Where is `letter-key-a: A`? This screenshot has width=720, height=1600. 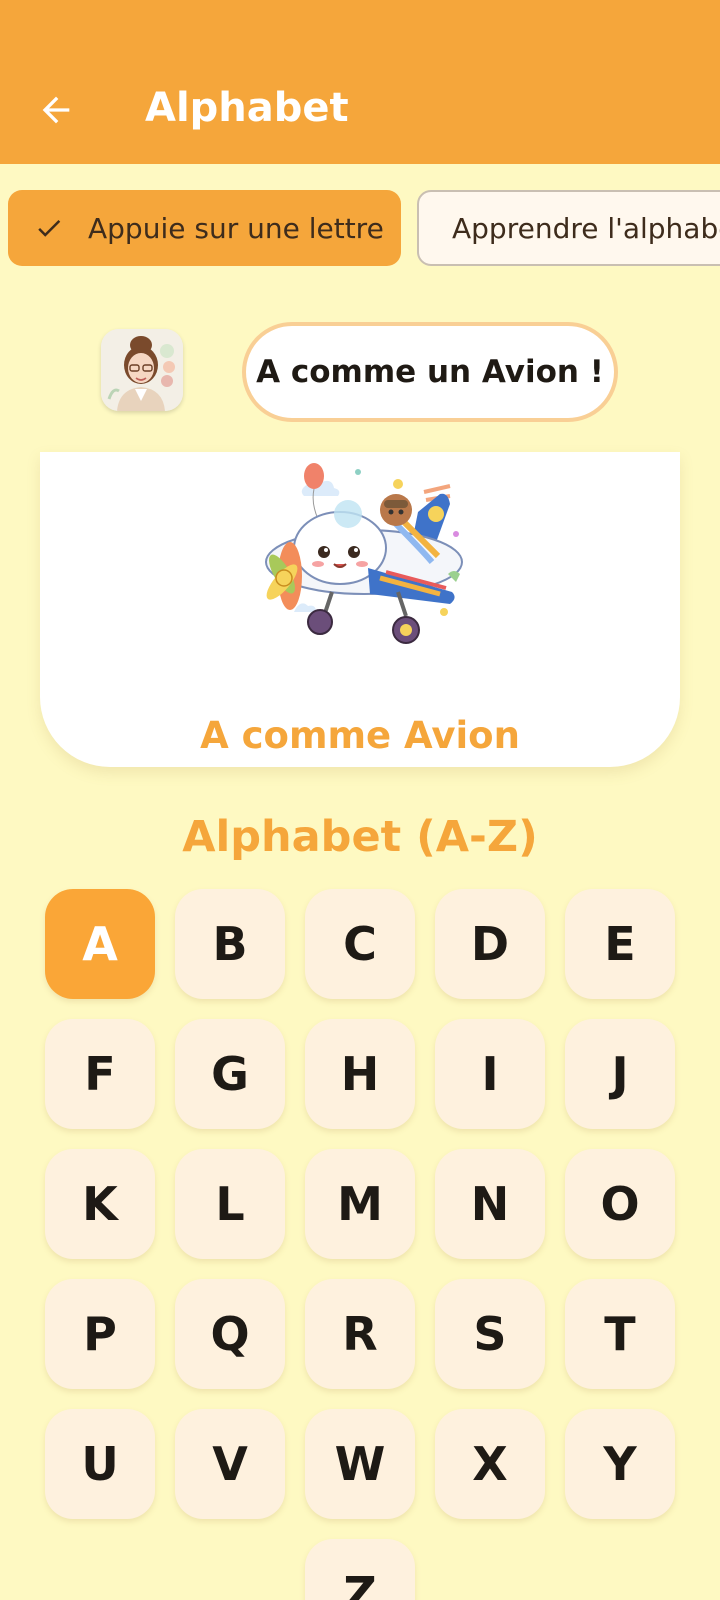 letter-key-a: A is located at coordinates (100, 944).